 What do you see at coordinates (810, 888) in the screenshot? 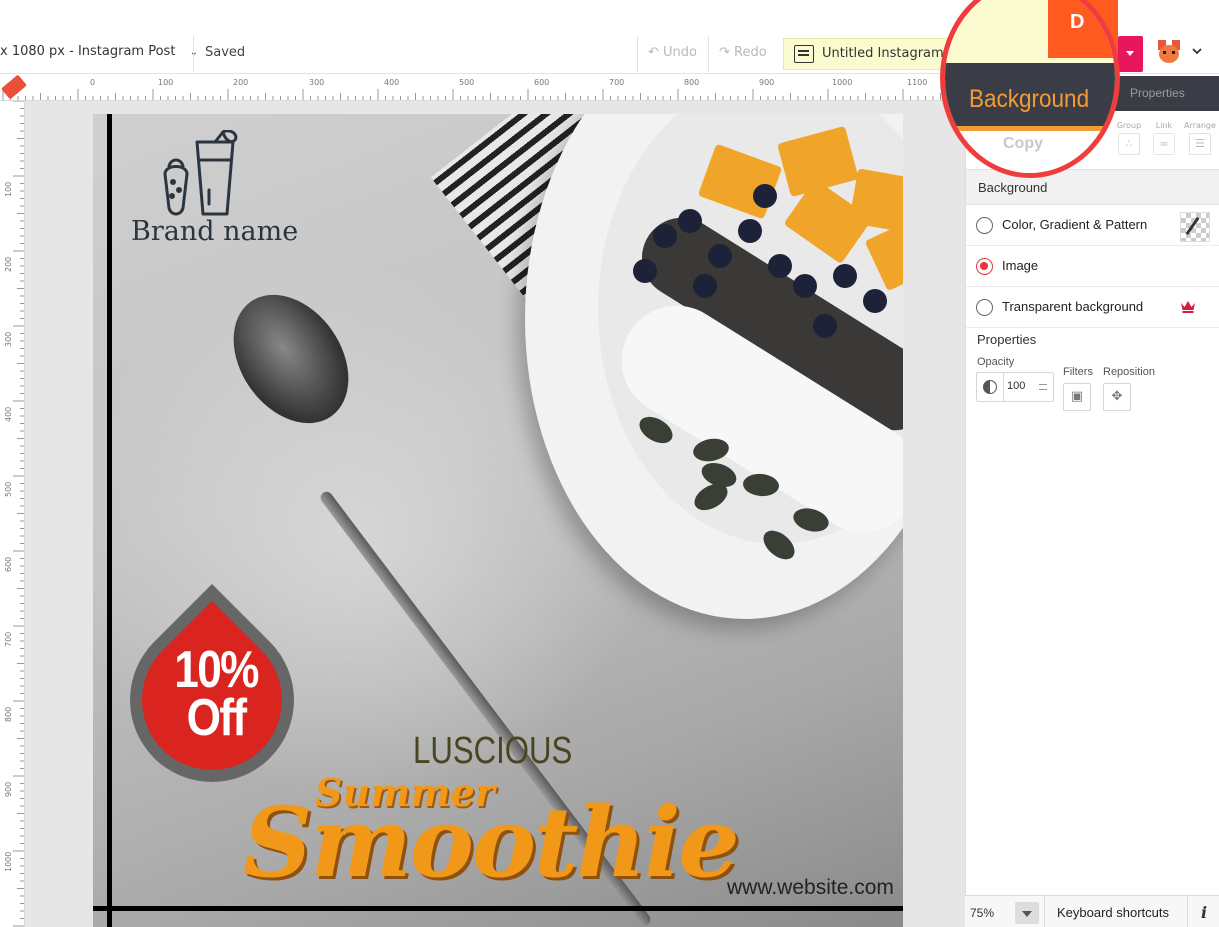
I see `website-text: www.website.com` at bounding box center [810, 888].